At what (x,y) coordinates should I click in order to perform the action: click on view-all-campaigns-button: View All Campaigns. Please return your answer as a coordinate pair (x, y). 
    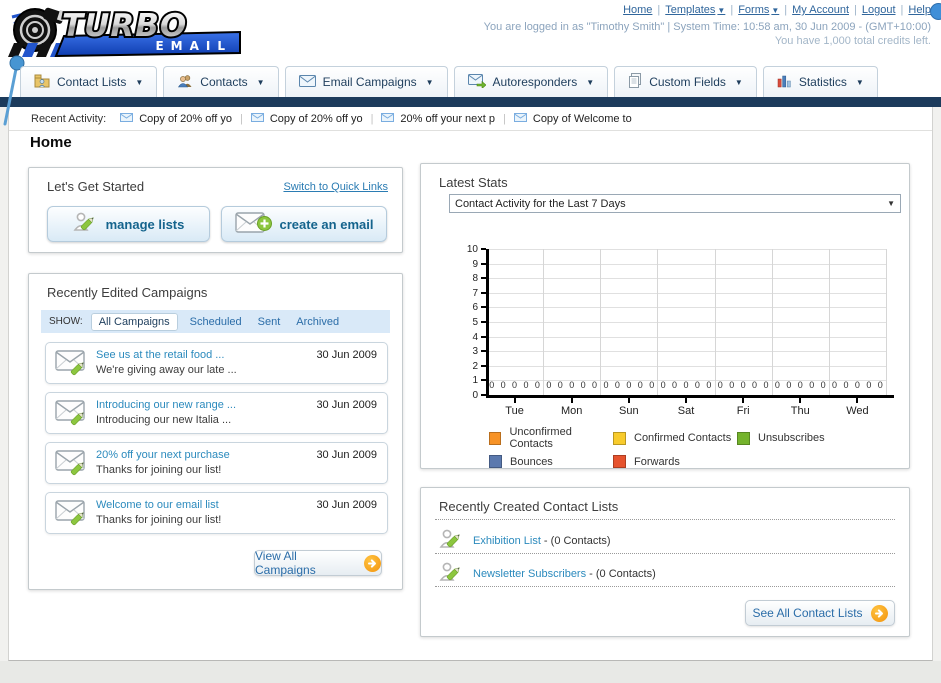
    Looking at the image, I should click on (318, 563).